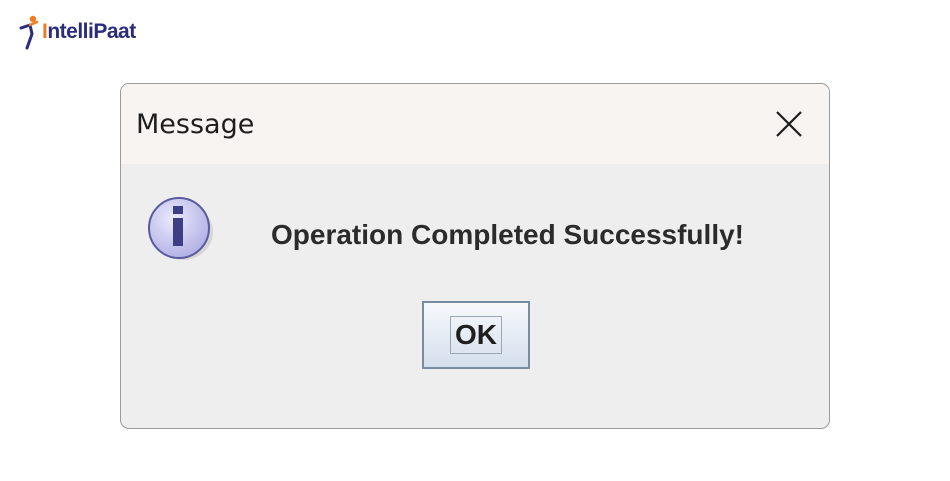 This screenshot has width=950, height=481. What do you see at coordinates (475, 124) in the screenshot?
I see `dialog-titlebar: Message` at bounding box center [475, 124].